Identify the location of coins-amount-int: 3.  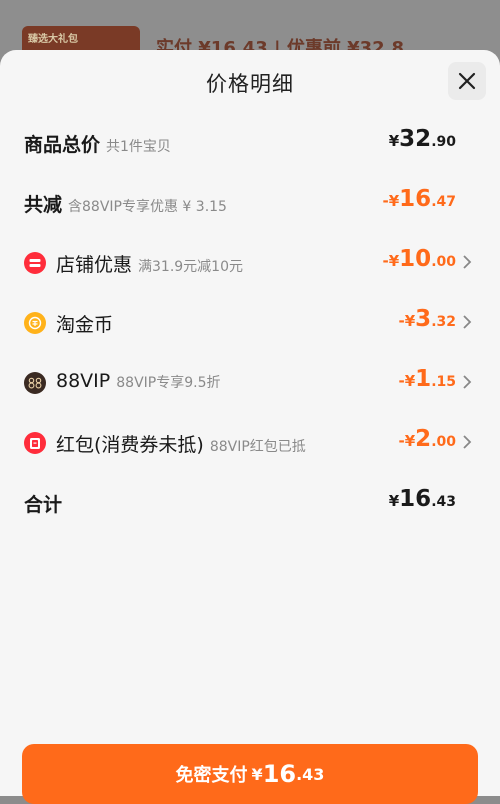
(423, 319).